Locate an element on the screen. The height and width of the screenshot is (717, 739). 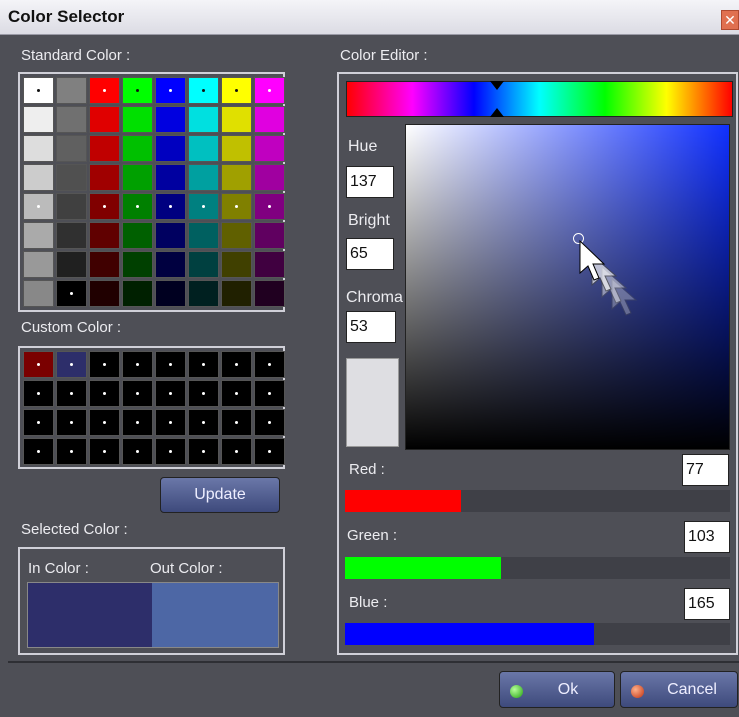
hue-marker-top-icon is located at coordinates (497, 85).